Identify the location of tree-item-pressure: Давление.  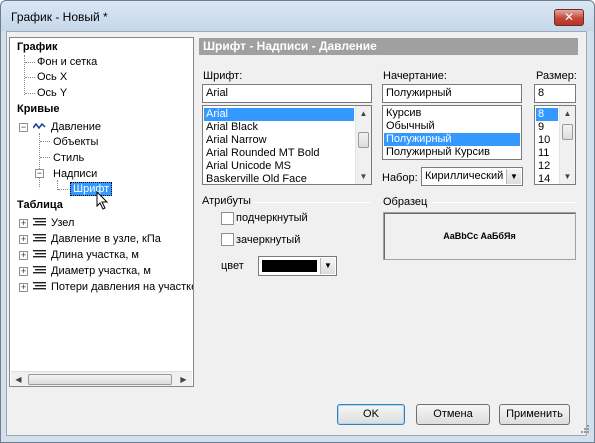
(76, 127).